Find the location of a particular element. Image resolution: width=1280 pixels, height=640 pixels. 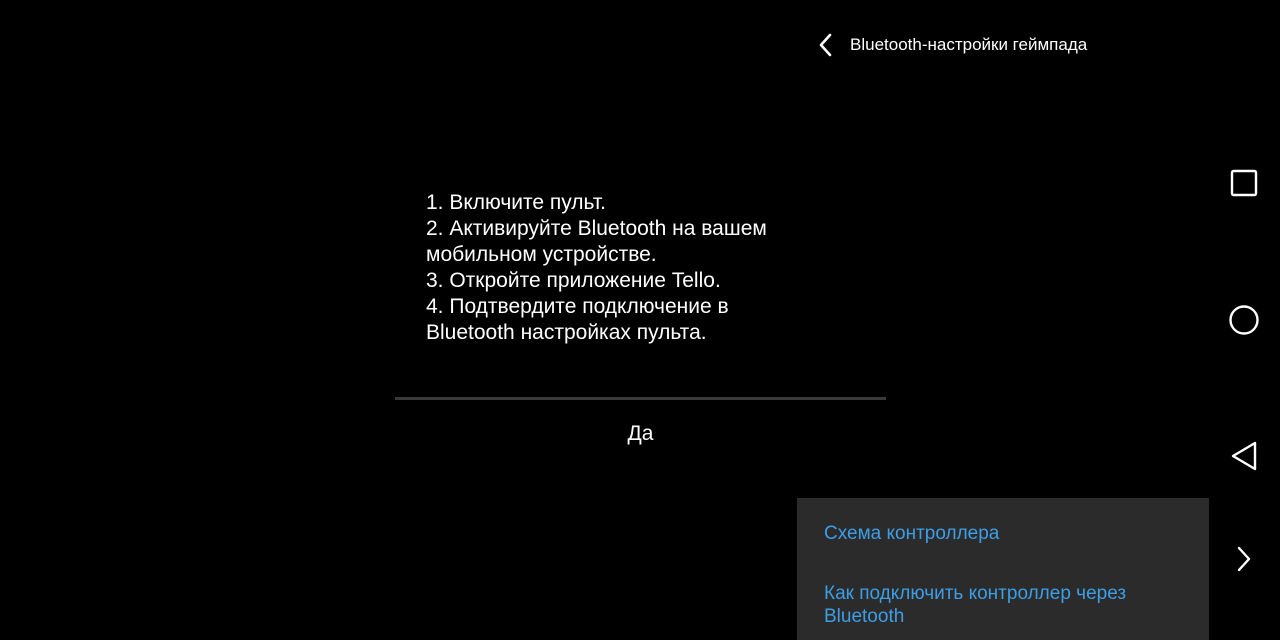

instruction-line: 3. Откройте приложение Tello. is located at coordinates (573, 280).